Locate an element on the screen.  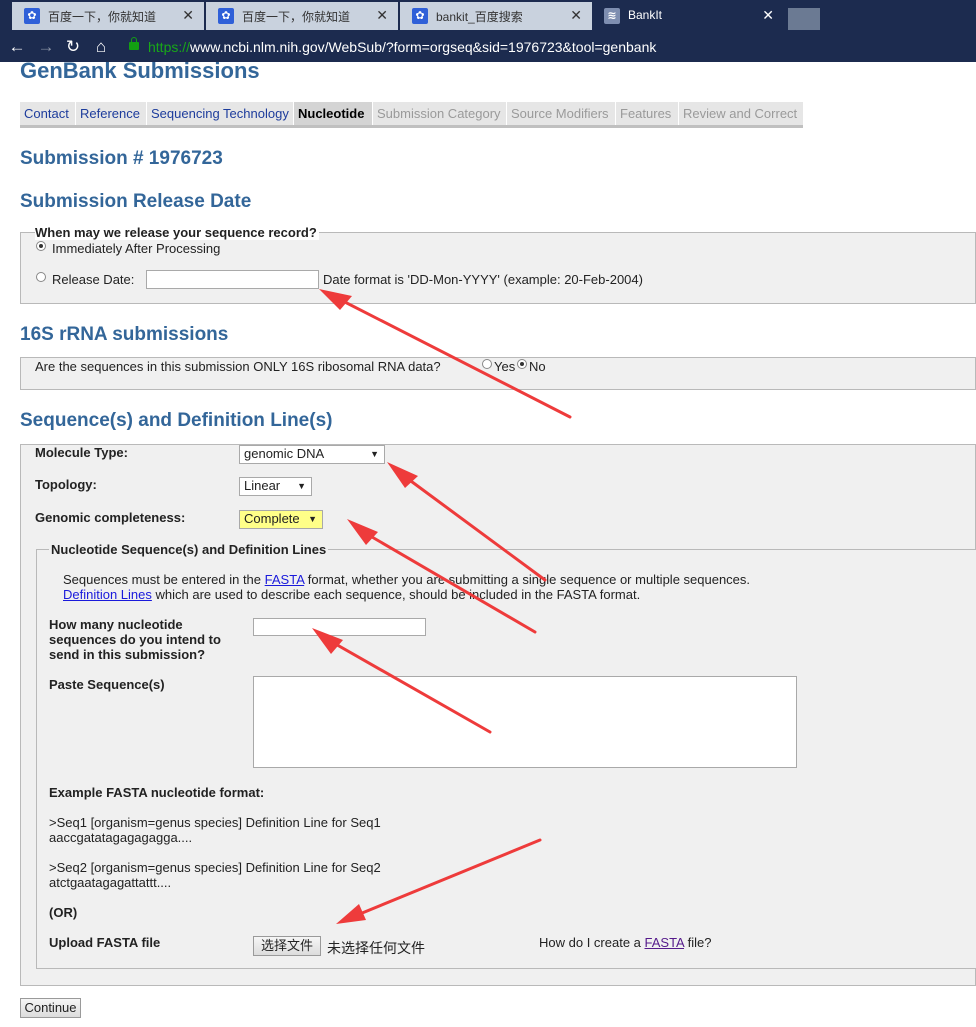
molecule-type-select: genomic DNA ▼ is located at coordinates (312, 454).